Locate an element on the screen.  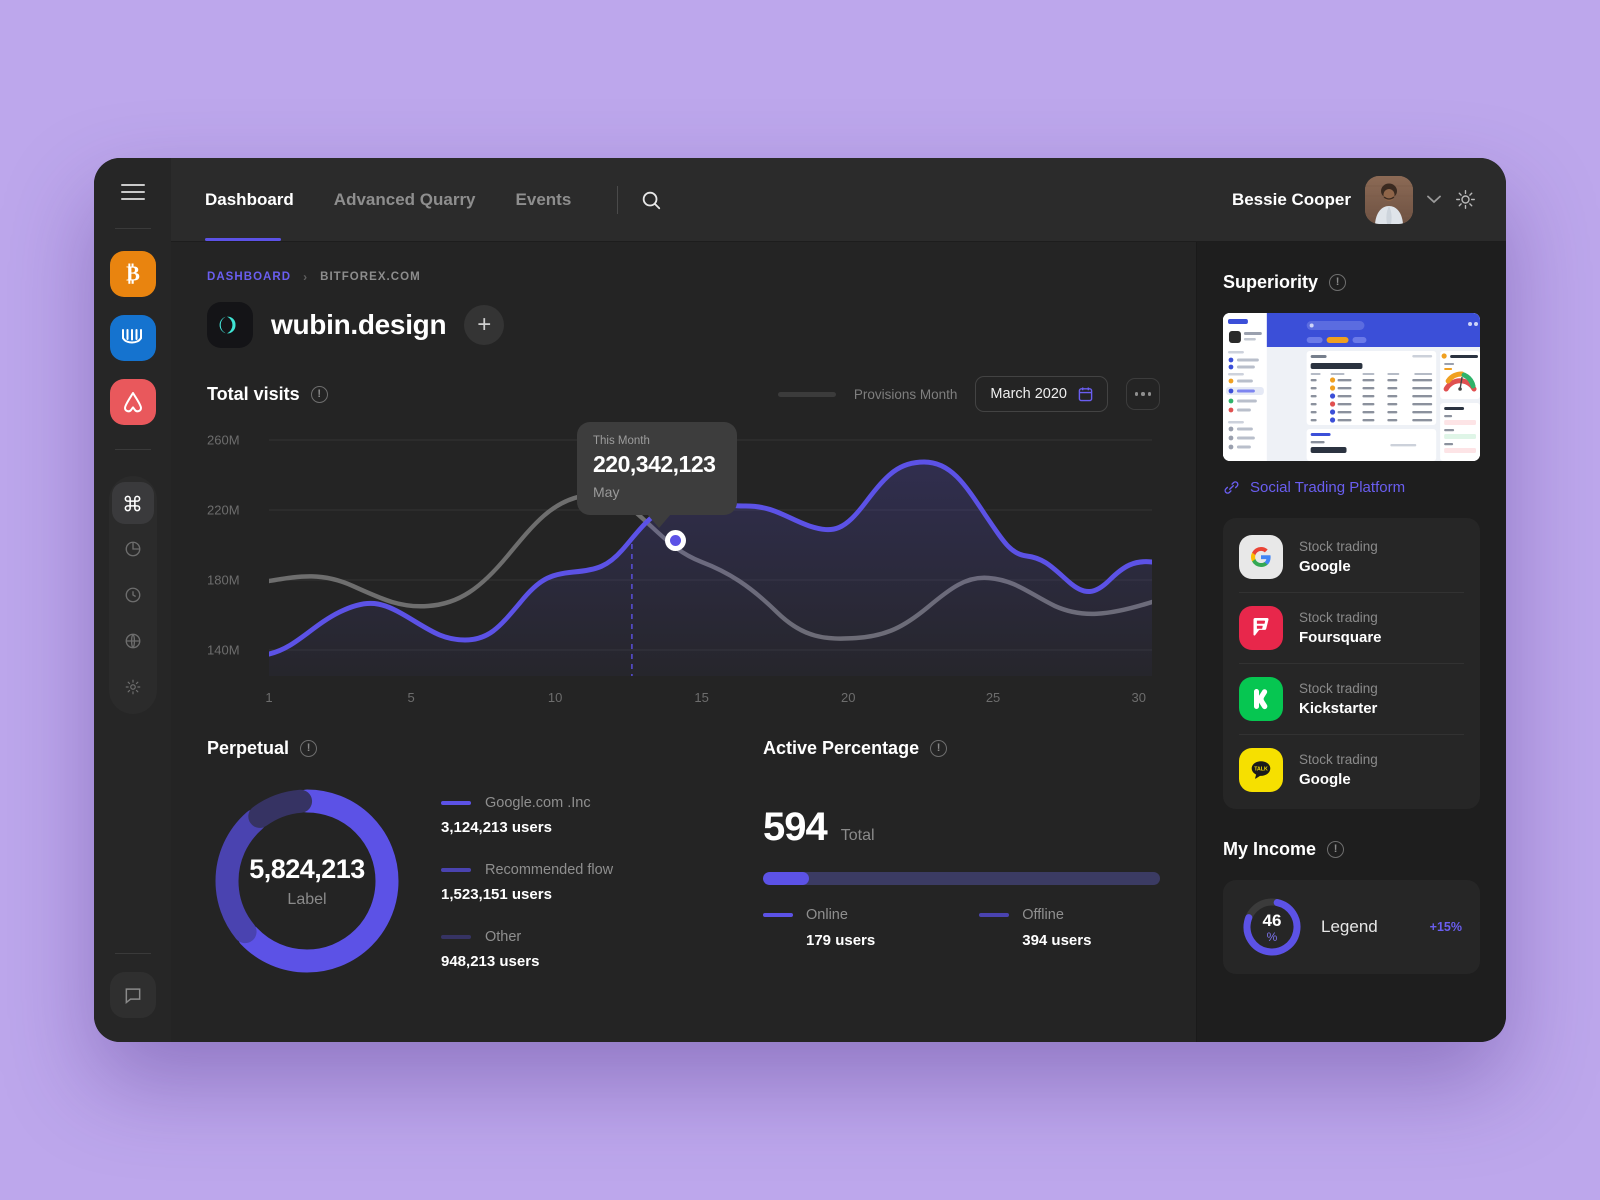
date-picker-value: March 2020 is located at coordinates (1028, 394).